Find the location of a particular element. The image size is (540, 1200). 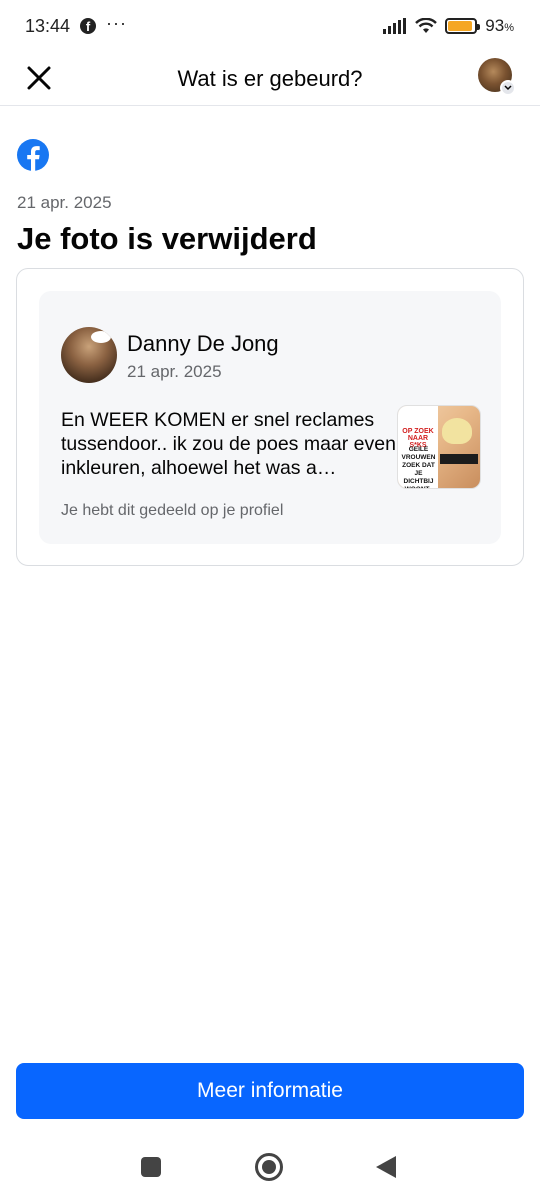

profile-switcher-button is located at coordinates (497, 77).